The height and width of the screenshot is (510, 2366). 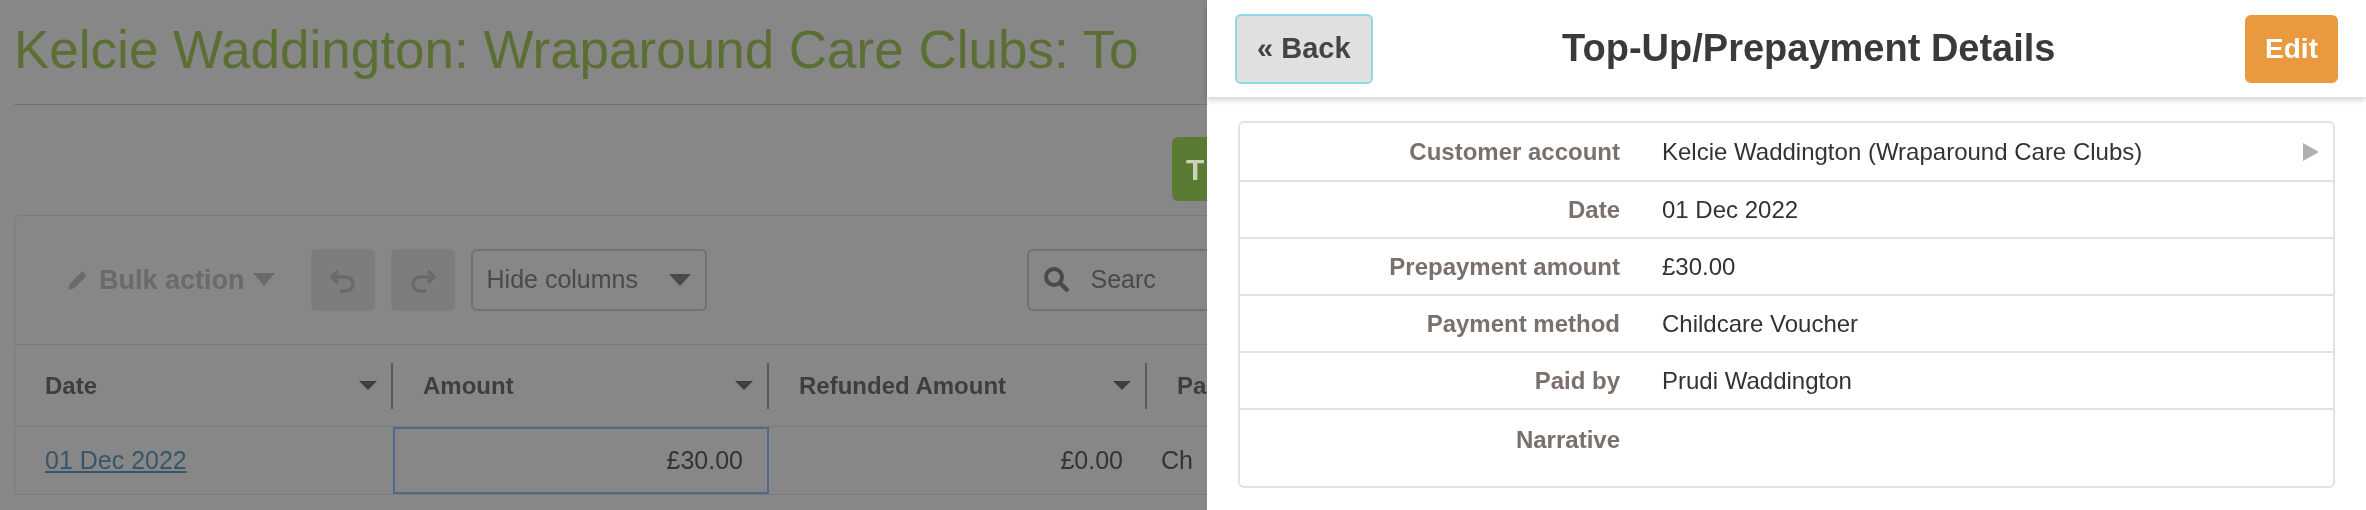 I want to click on undo-button, so click(x=342, y=280).